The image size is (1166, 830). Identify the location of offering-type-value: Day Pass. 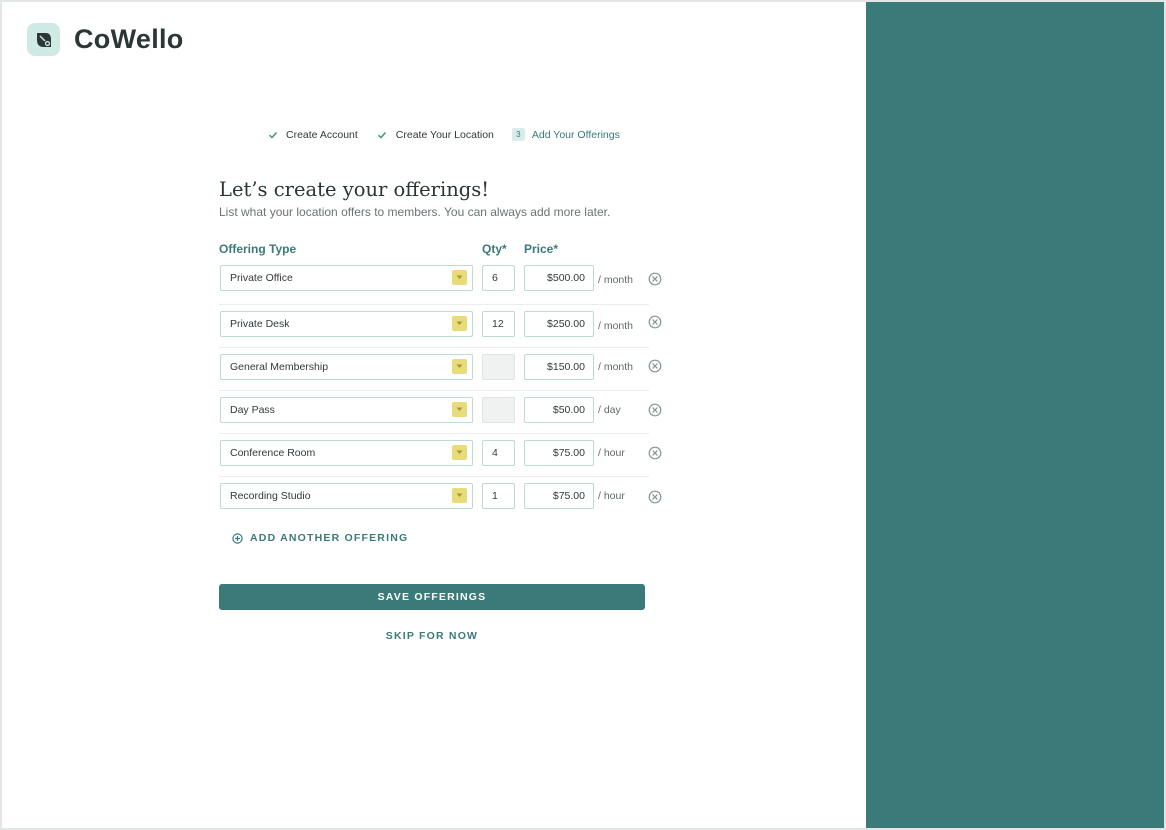
(252, 410).